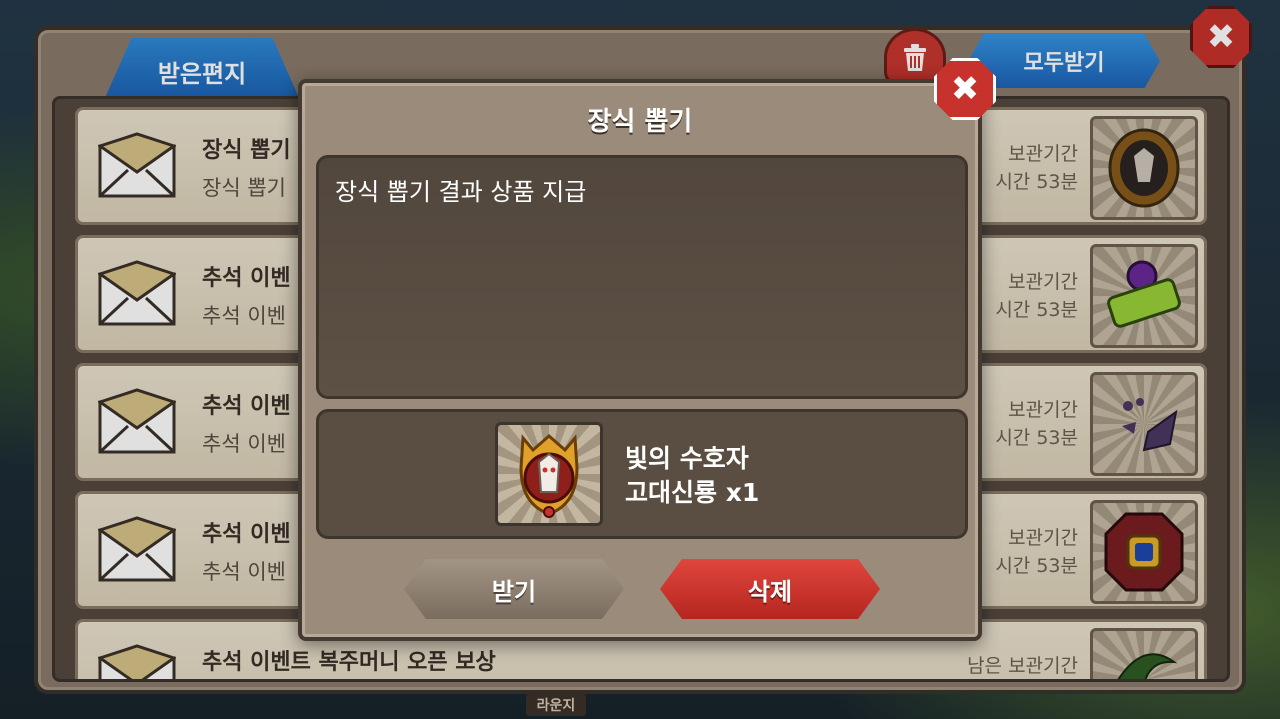 This screenshot has height=719, width=1280. Describe the element at coordinates (770, 591) in the screenshot. I see `delete-button-label: 삭제` at that location.